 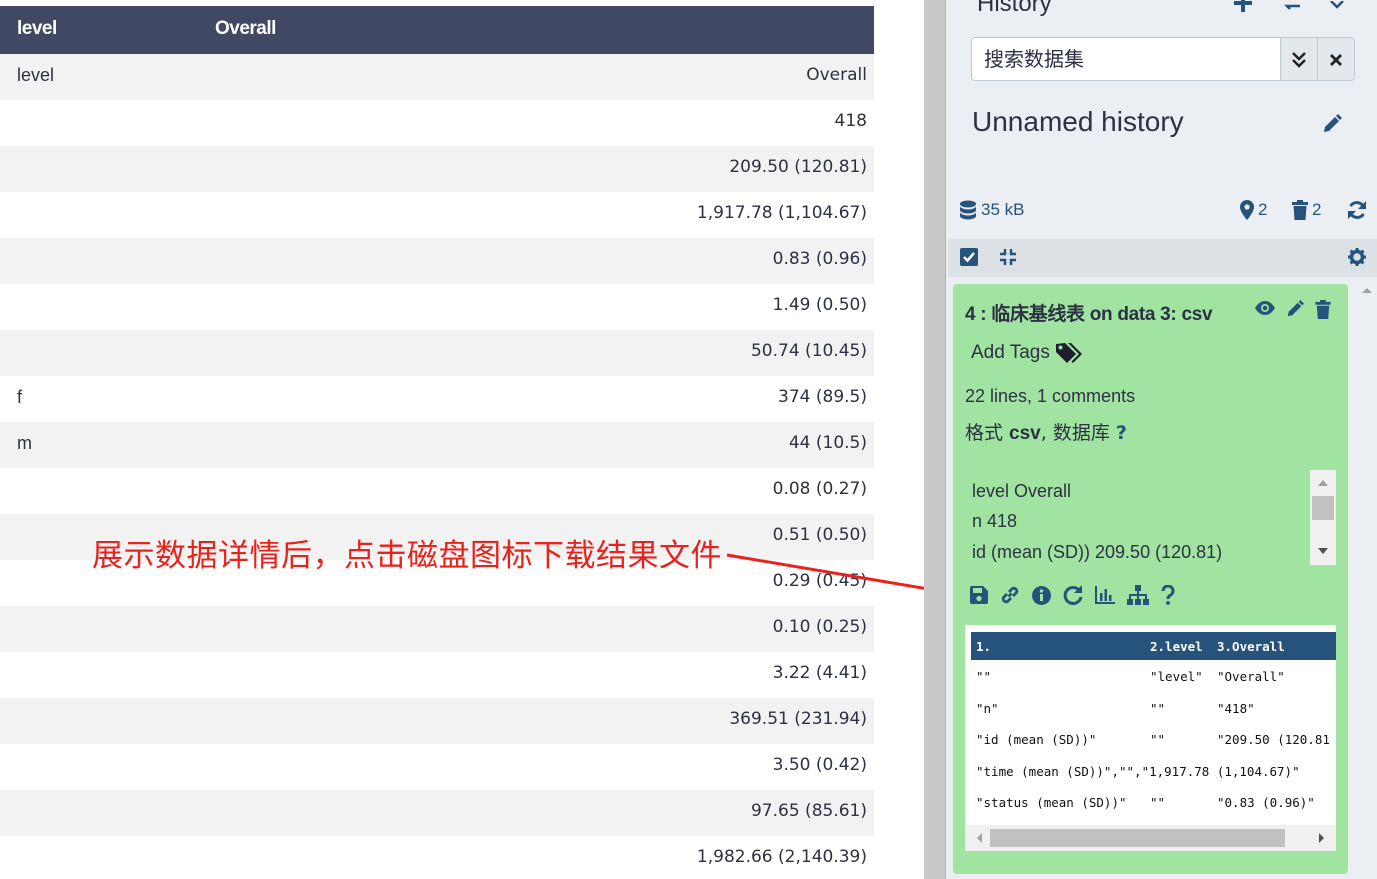 I want to click on caret-down-icon, so click(x=1337, y=8).